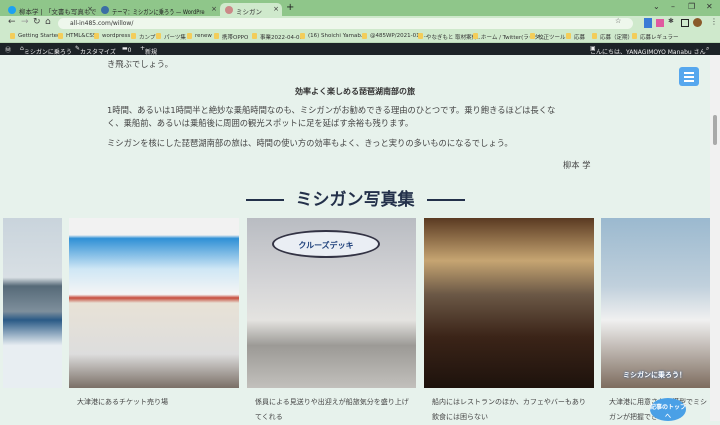 This screenshot has height=425, width=720. I want to click on scrollbar, so click(715, 238).